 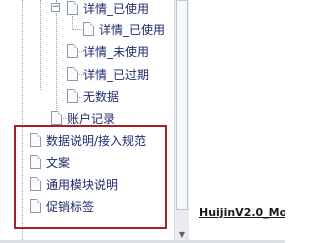 What do you see at coordinates (55, 7) in the screenshot?
I see `collapse-toggle-icon: −` at bounding box center [55, 7].